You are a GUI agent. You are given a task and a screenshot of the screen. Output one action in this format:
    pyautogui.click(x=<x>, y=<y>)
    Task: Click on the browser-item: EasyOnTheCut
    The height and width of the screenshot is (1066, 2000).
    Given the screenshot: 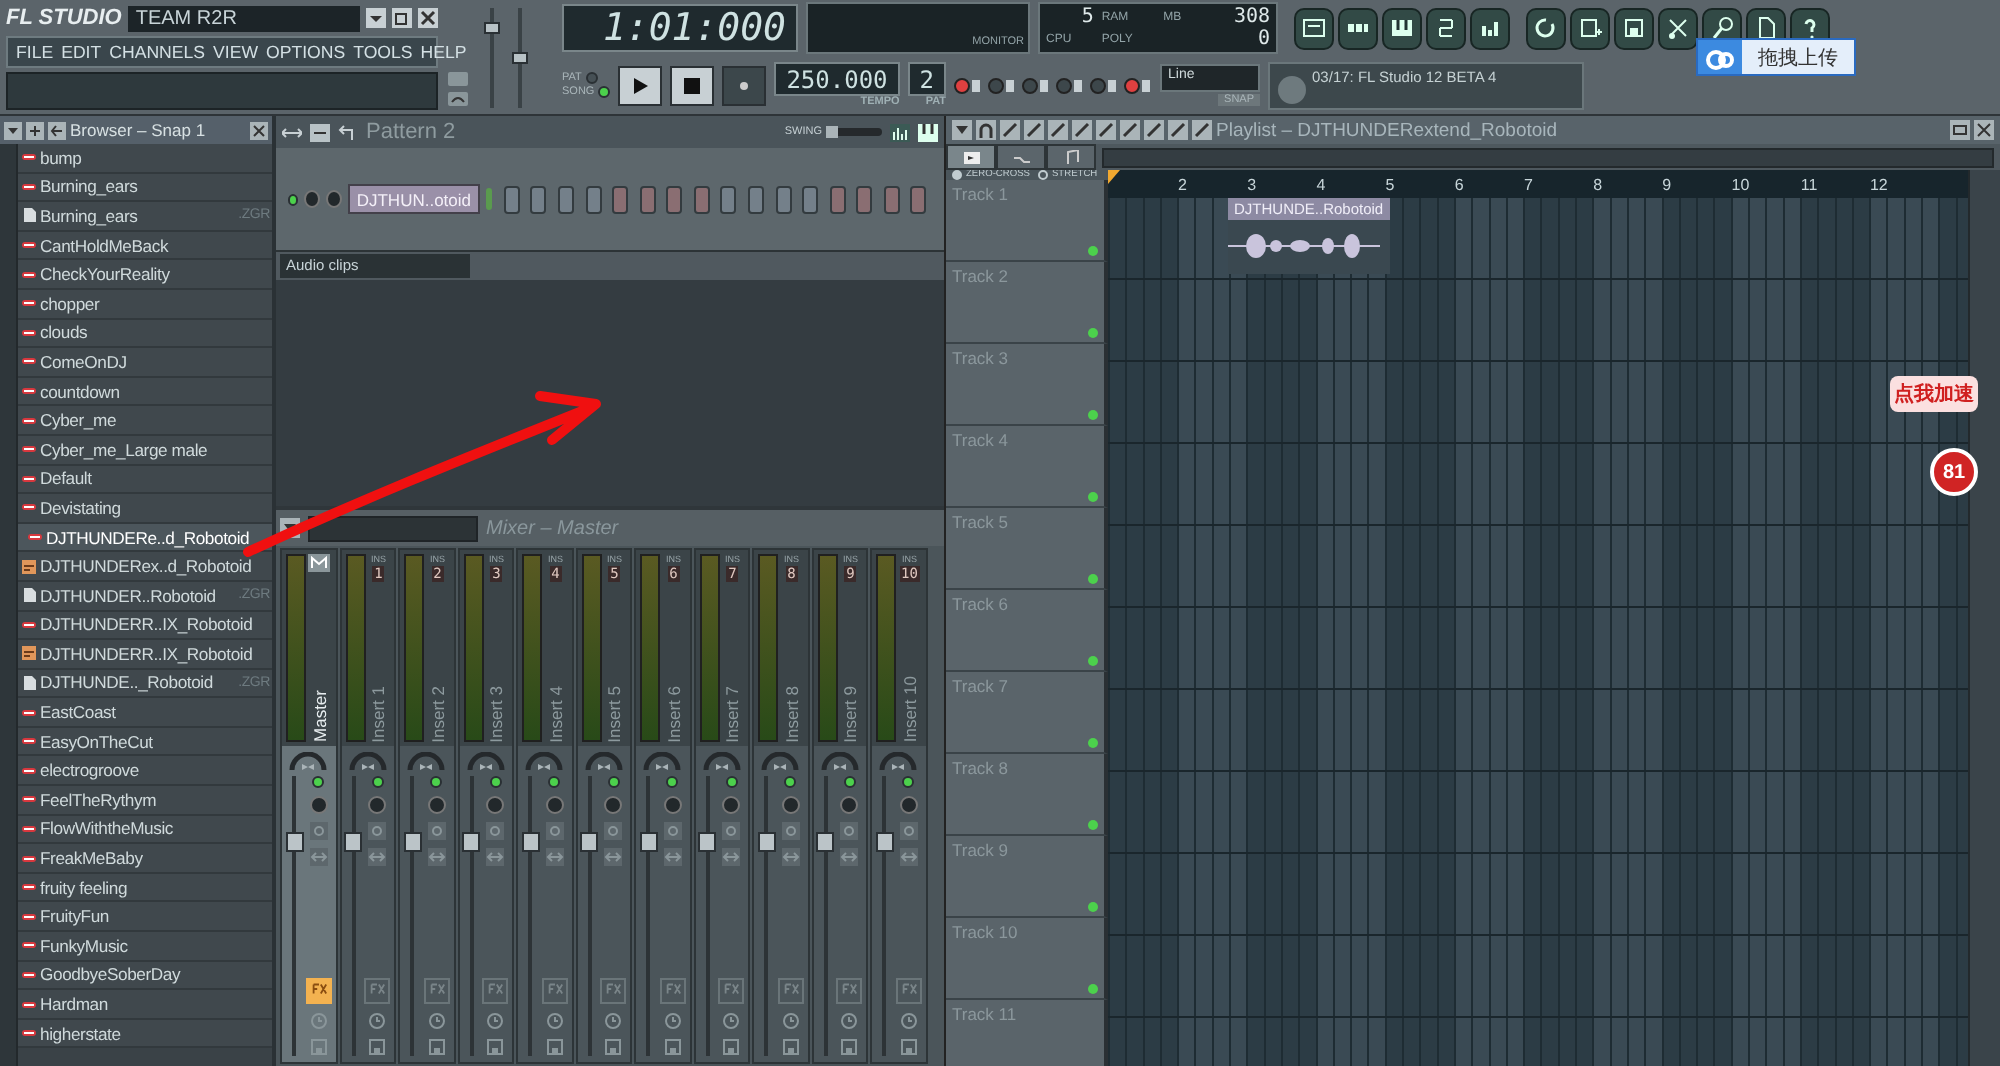 What is the action you would take?
    pyautogui.click(x=145, y=742)
    